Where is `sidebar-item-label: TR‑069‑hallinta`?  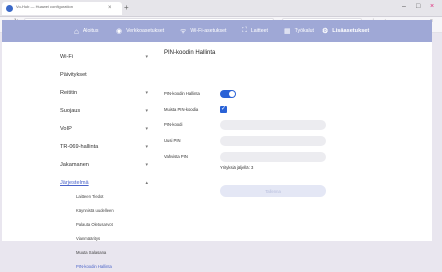
sidebar-item-label: TR‑069‑hallinta is located at coordinates (79, 147).